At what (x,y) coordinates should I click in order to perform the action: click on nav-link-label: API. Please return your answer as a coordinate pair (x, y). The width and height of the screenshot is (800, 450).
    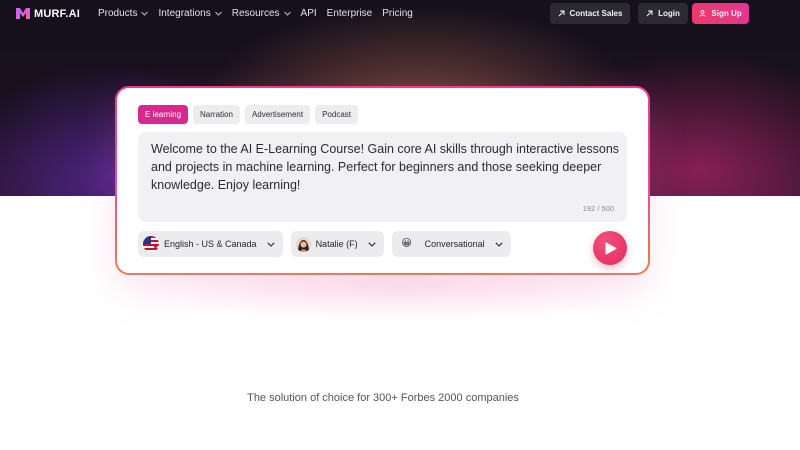
    Looking at the image, I should click on (308, 13).